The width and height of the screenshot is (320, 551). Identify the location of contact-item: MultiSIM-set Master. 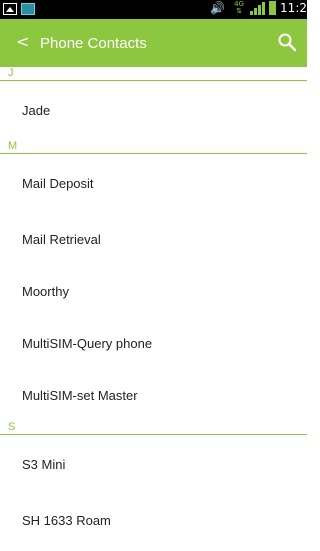
(153, 395).